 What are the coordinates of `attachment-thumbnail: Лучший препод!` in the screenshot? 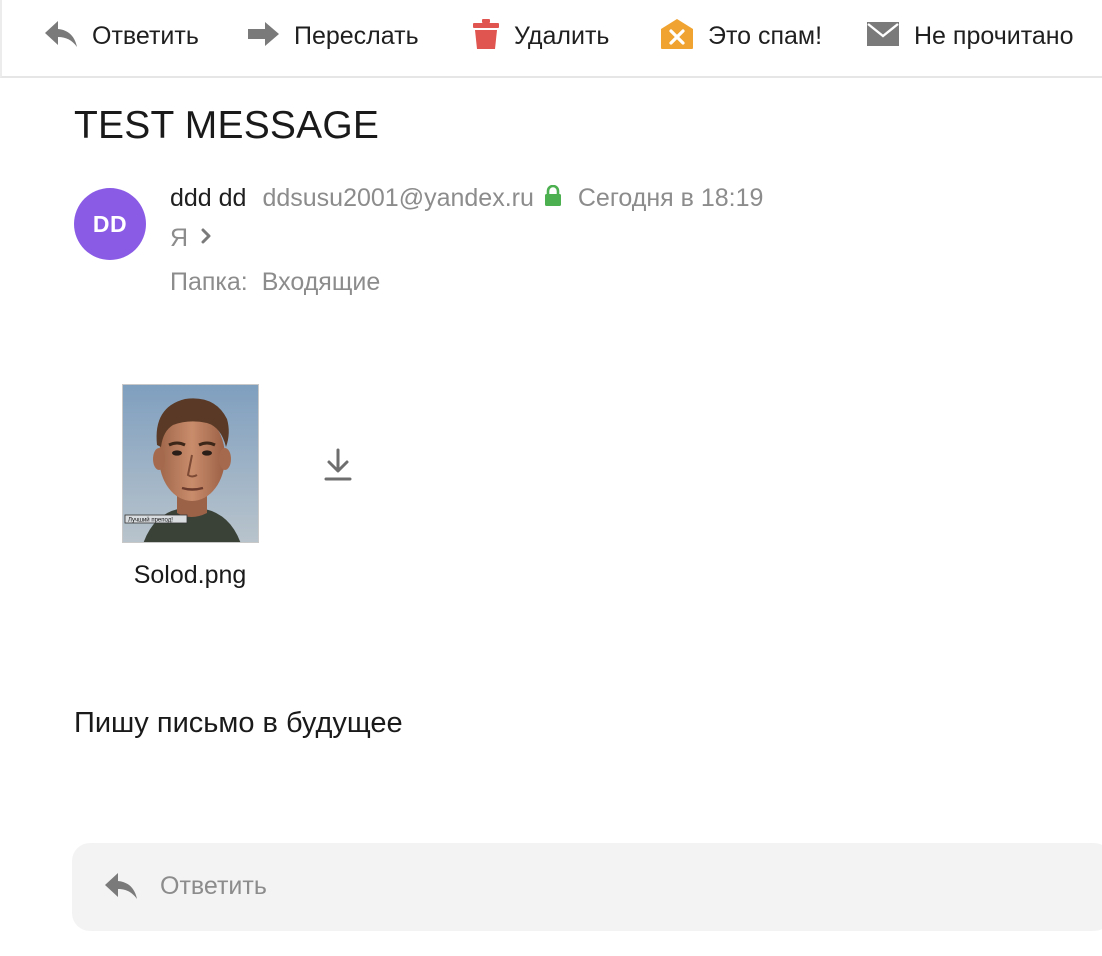 It's located at (190, 463).